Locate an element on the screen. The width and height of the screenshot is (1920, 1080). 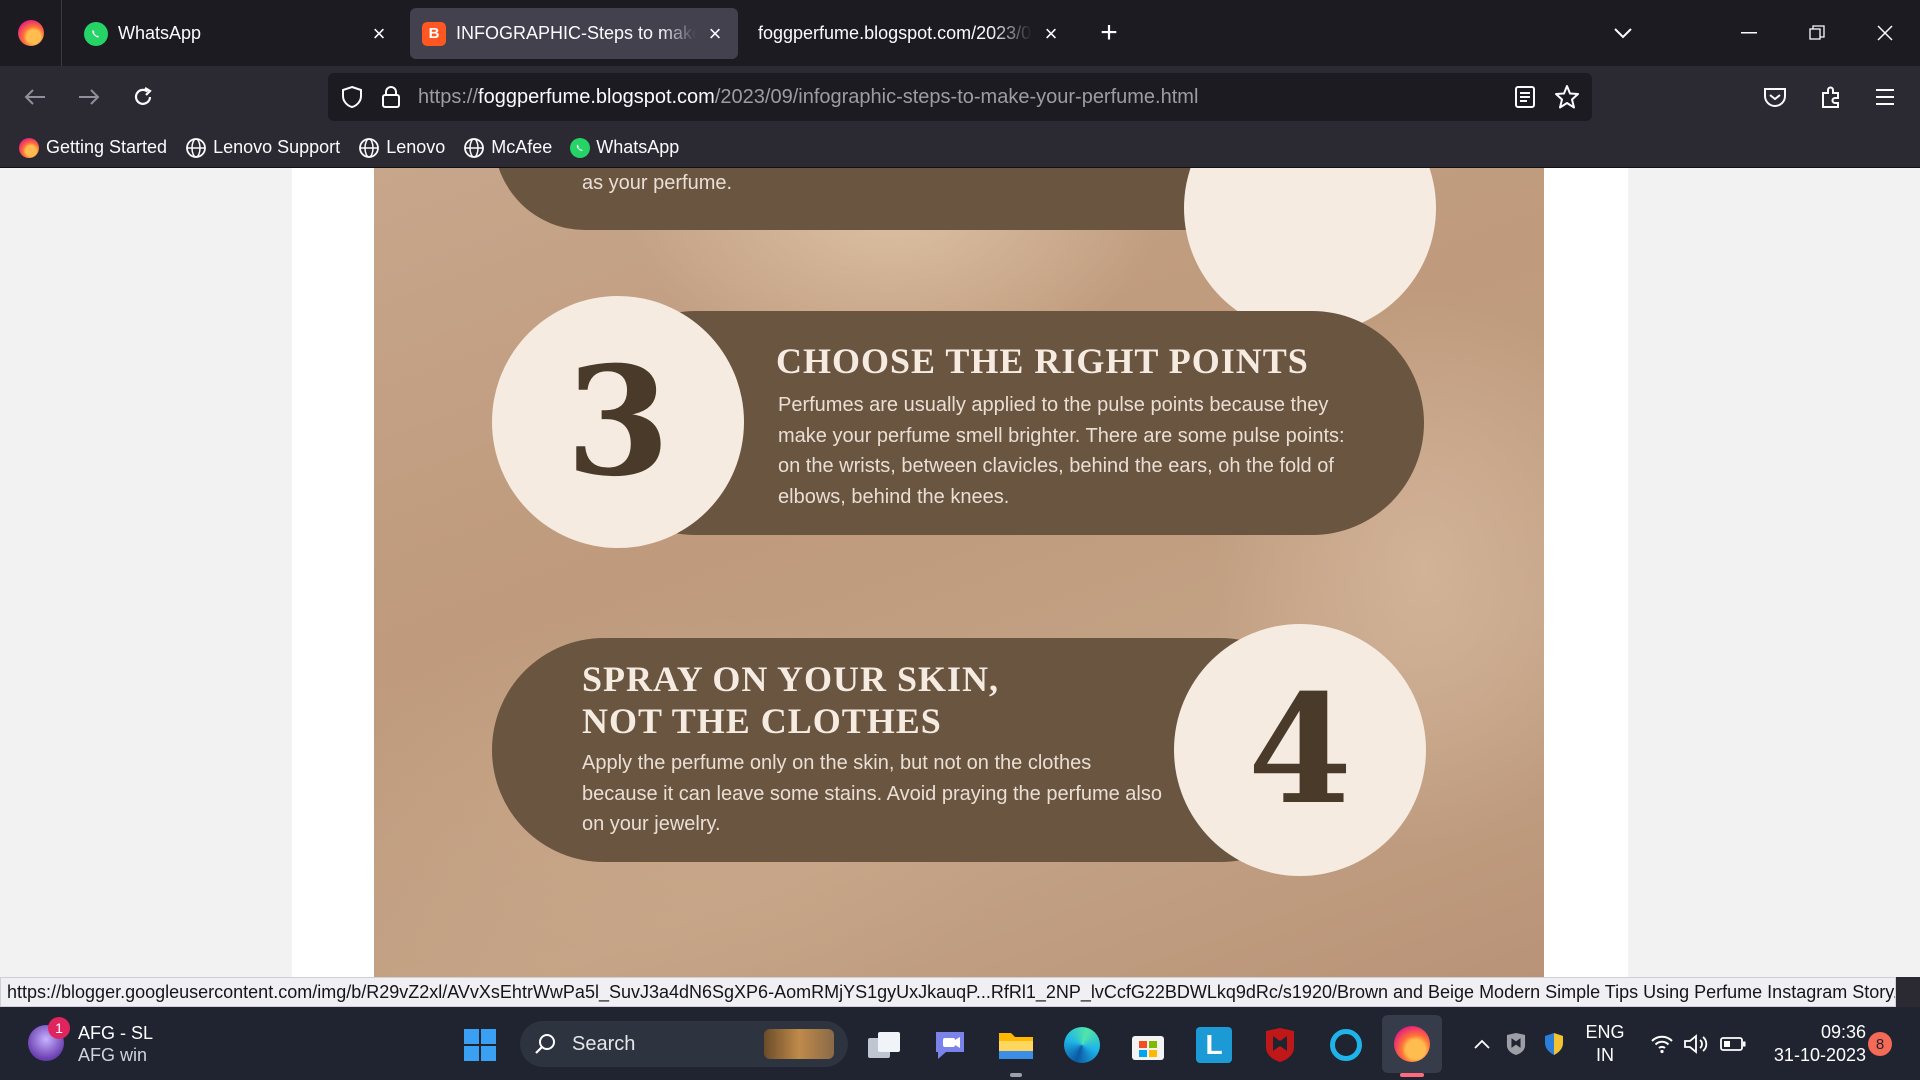
url-scheme: https:// is located at coordinates (448, 97).